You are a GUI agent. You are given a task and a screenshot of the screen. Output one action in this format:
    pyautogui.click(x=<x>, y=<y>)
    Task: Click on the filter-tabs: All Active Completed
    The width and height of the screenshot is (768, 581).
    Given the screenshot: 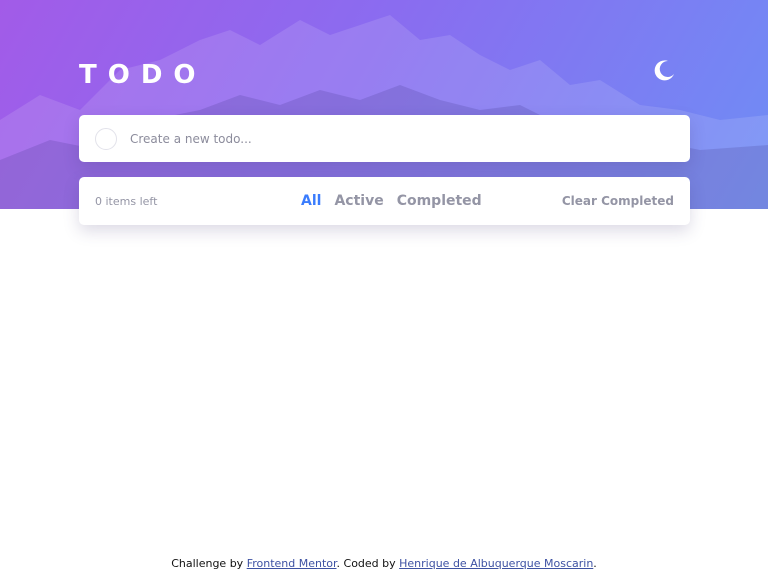 What is the action you would take?
    pyautogui.click(x=391, y=201)
    